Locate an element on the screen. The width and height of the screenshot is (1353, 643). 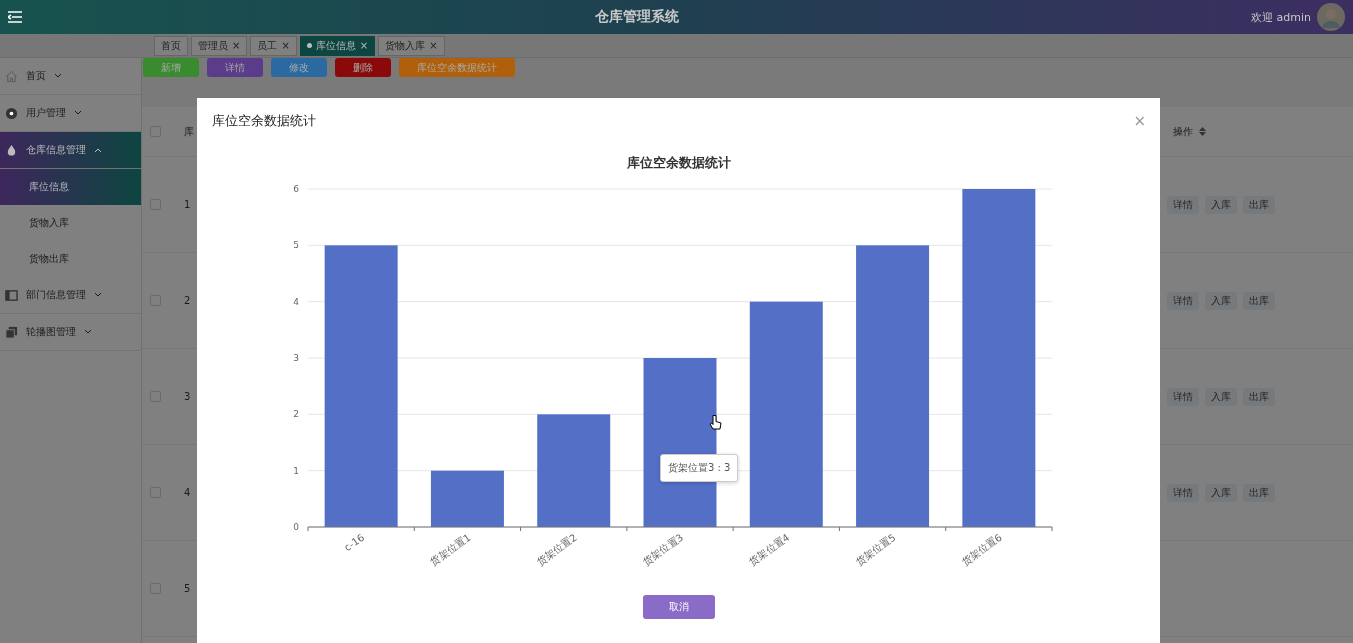
tab: 员工 × is located at coordinates (273, 45).